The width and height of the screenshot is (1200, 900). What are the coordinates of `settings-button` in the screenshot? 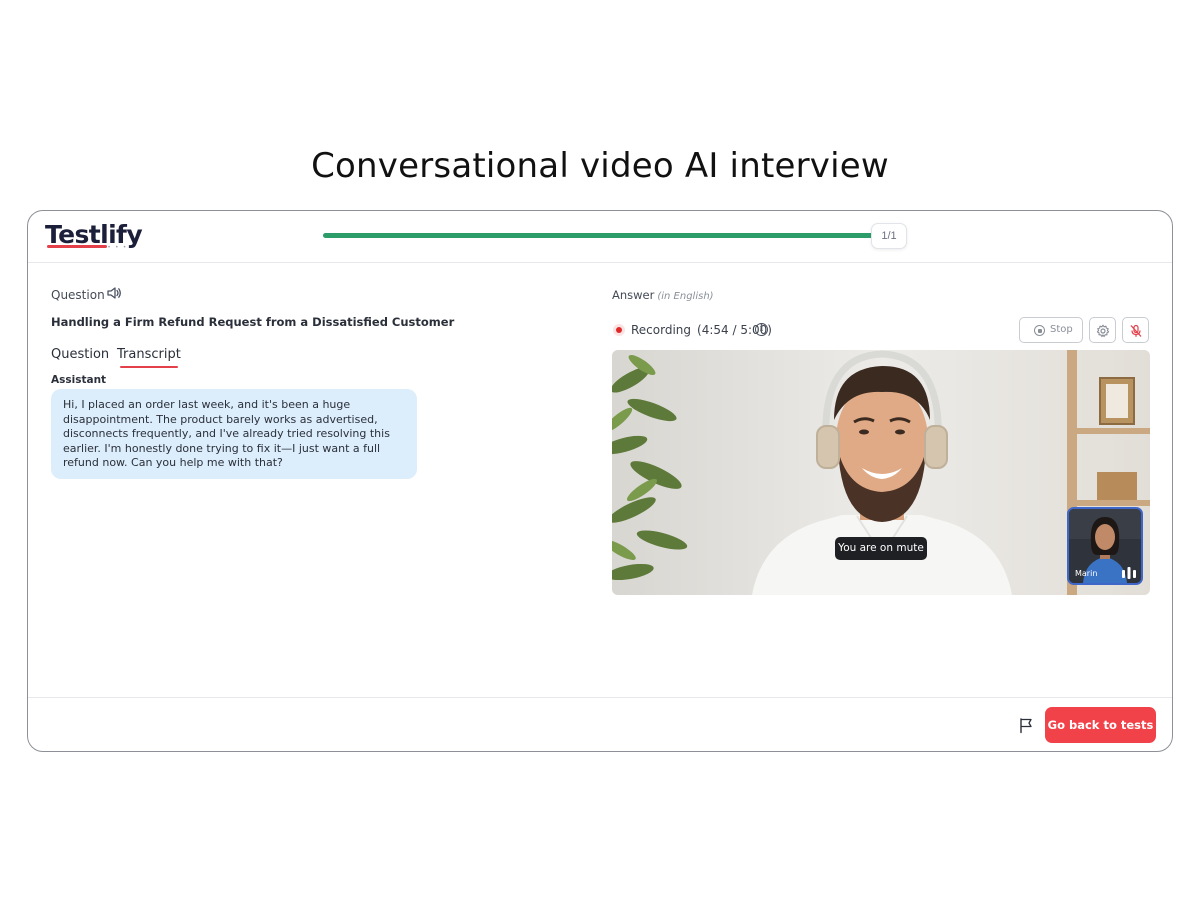 It's located at (1102, 330).